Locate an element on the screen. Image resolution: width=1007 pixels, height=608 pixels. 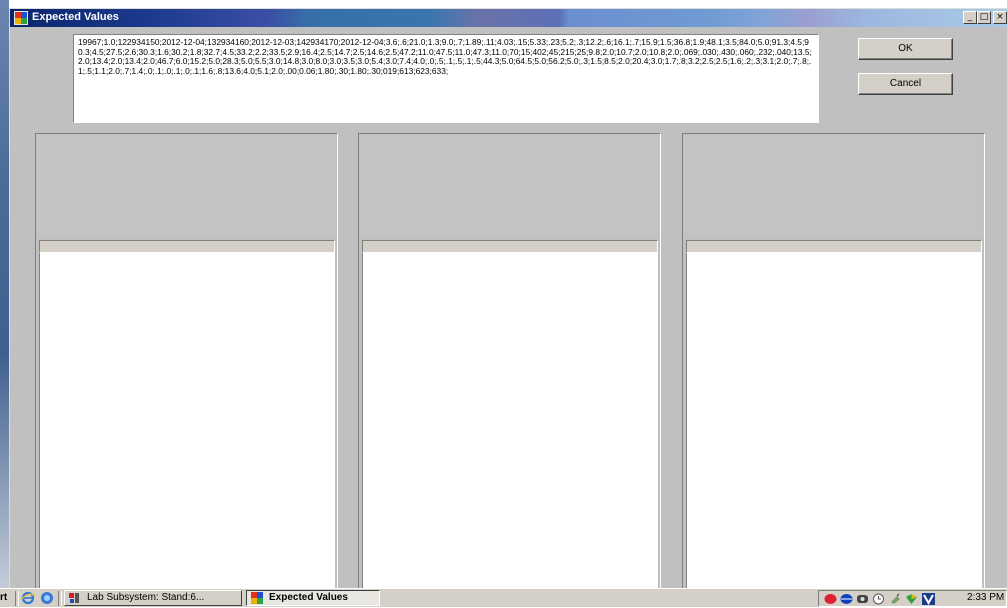
minimize-icon: _ is located at coordinates (970, 17).